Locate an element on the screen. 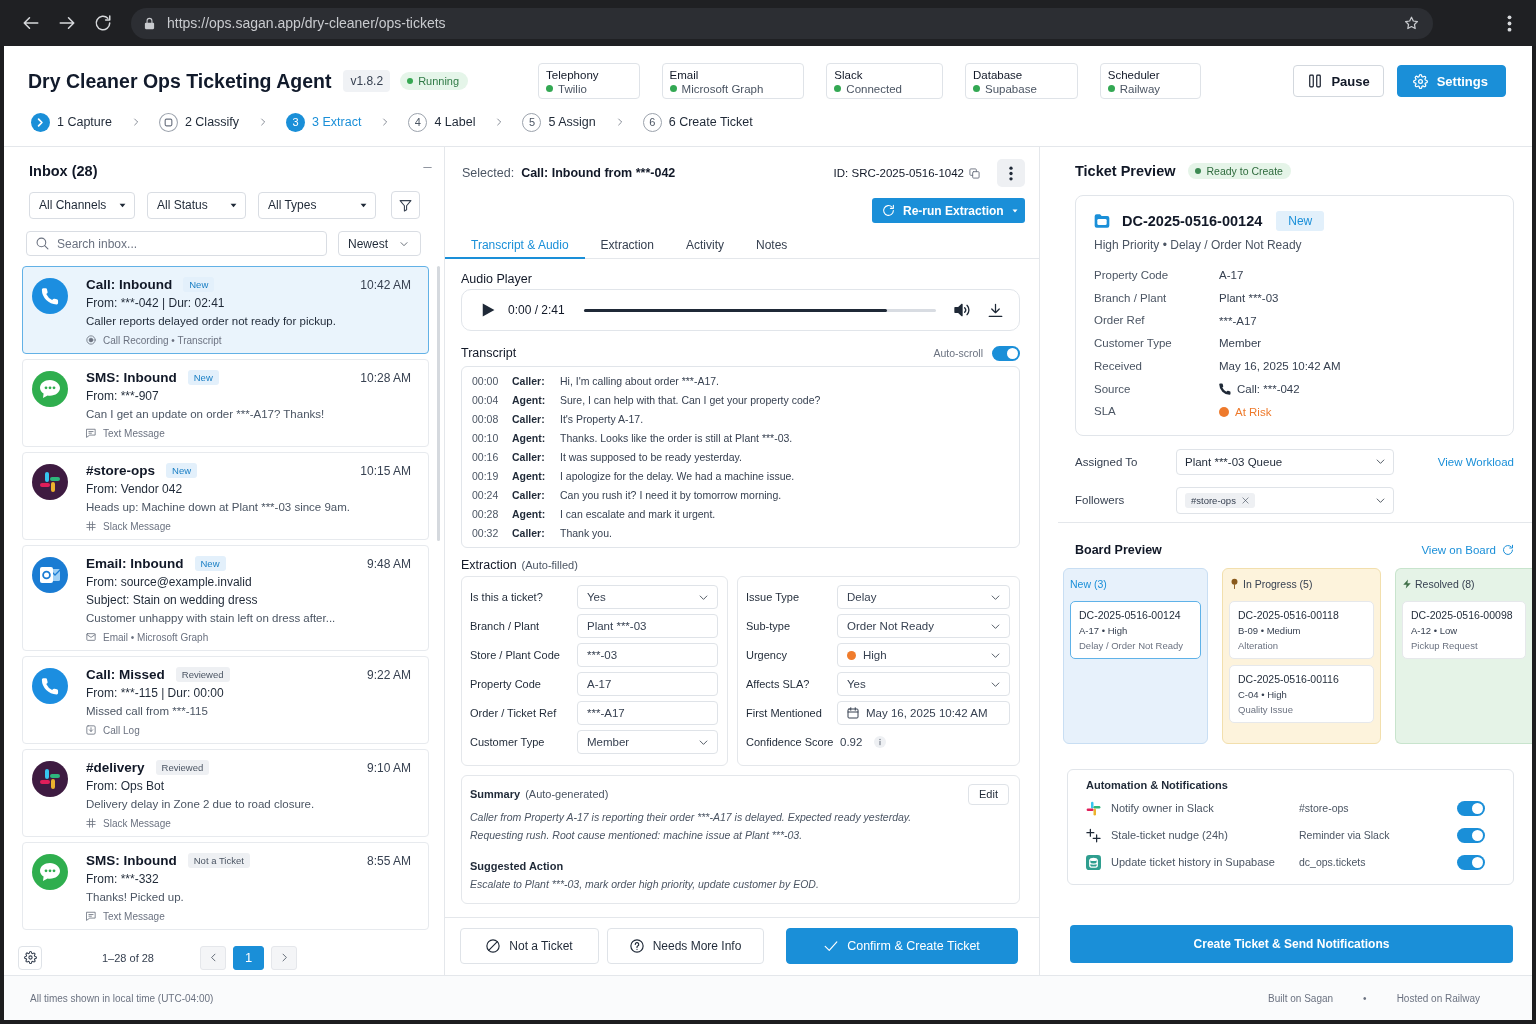  integration-value: Twilio is located at coordinates (572, 88).